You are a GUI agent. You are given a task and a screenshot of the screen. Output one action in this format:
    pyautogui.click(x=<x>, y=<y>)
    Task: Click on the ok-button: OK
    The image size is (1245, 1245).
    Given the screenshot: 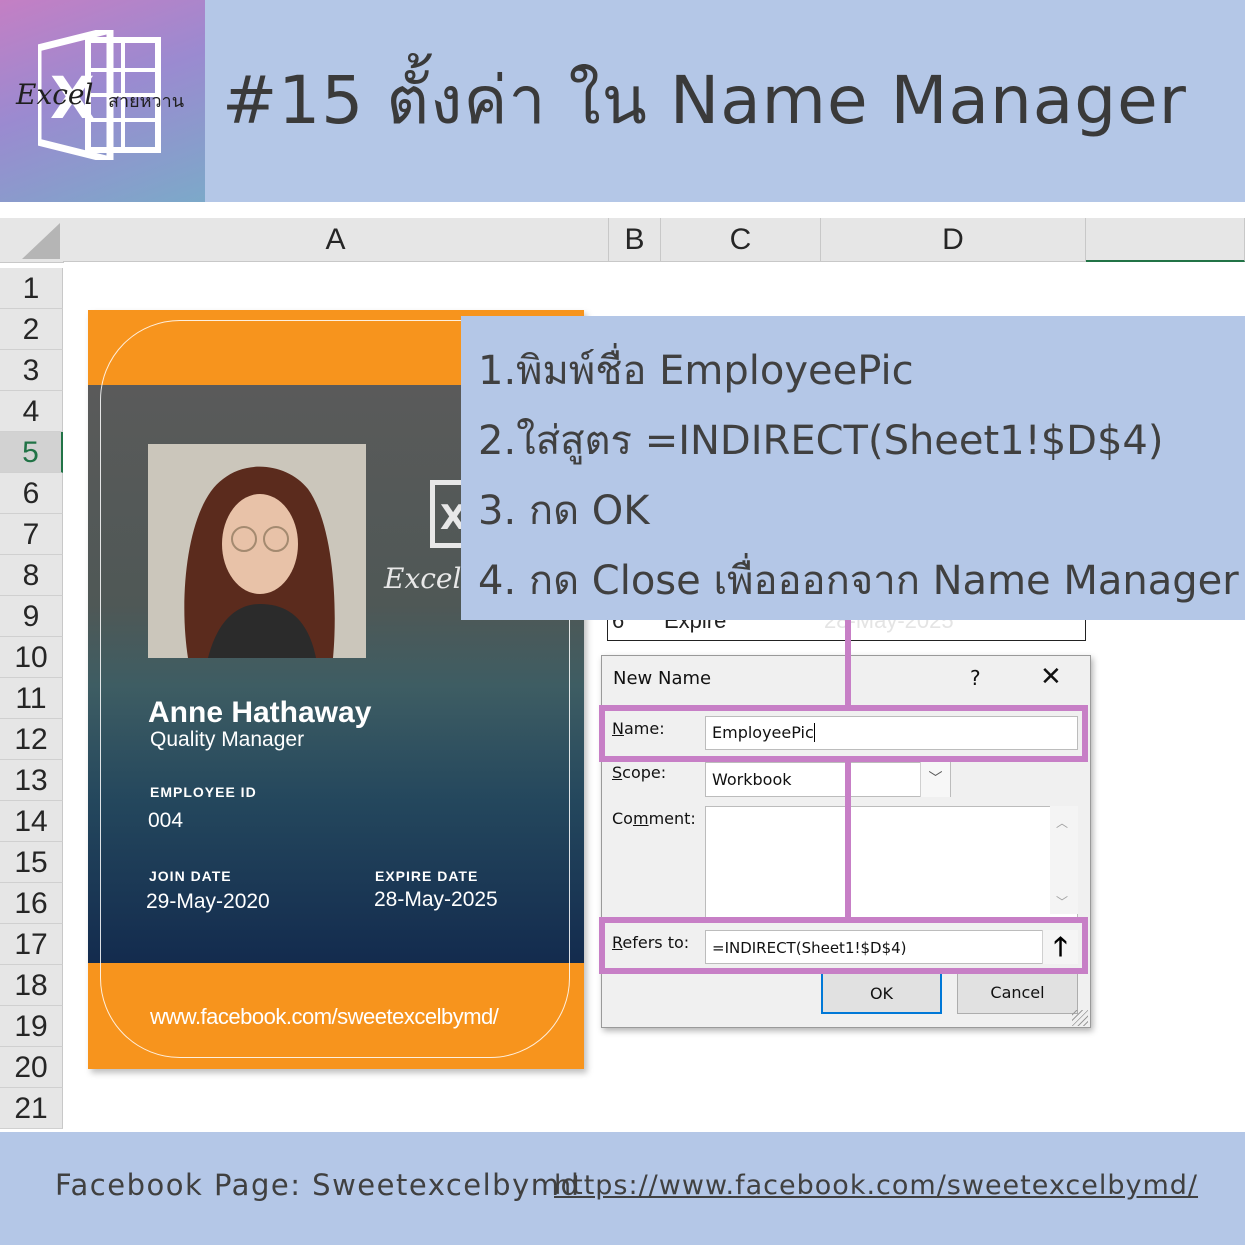 What is the action you would take?
    pyautogui.click(x=881, y=993)
    